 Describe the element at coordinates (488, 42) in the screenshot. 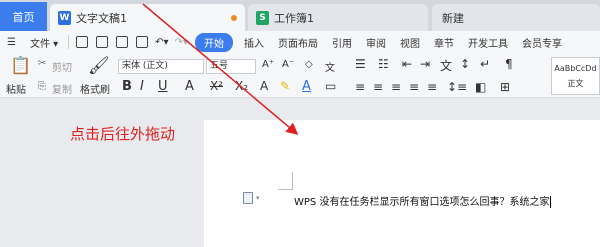

I see `menu-developer: 开发工具` at that location.